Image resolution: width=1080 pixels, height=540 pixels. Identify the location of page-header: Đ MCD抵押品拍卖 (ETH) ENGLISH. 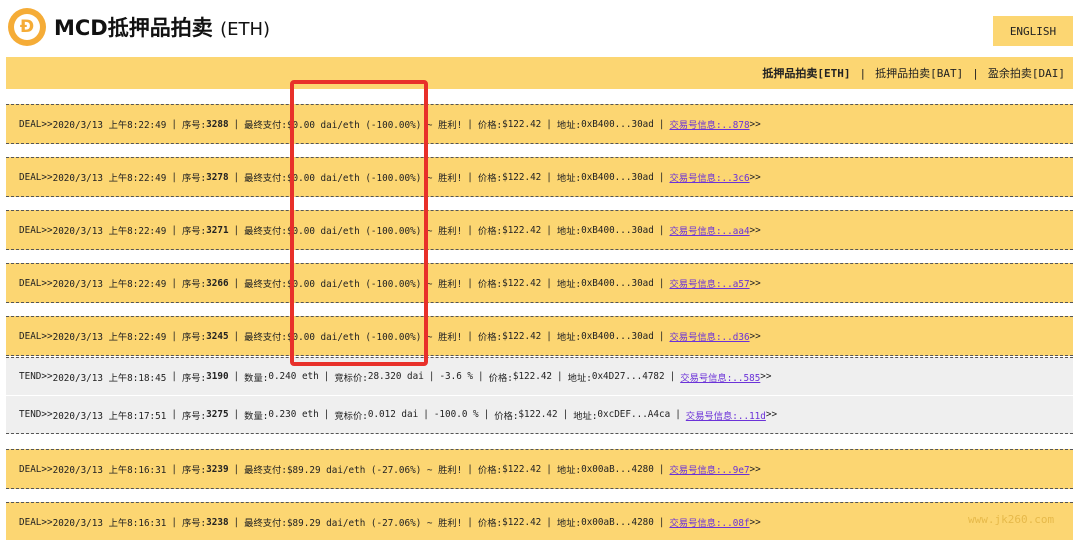
(540, 28).